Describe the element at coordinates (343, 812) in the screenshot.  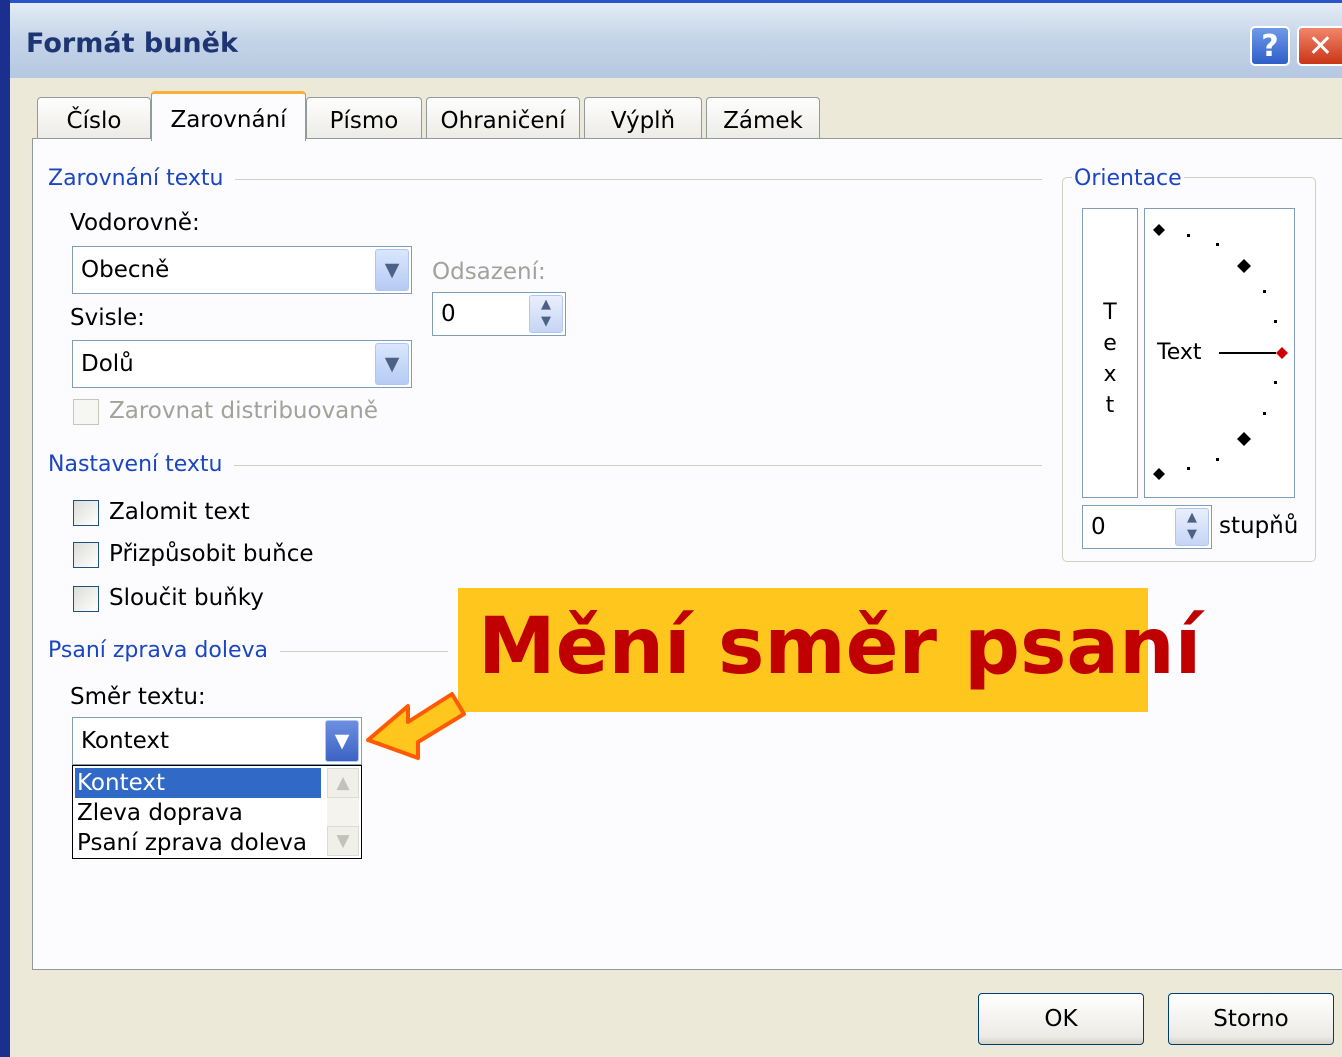
I see `list-scrollbar: ▲ ▼` at that location.